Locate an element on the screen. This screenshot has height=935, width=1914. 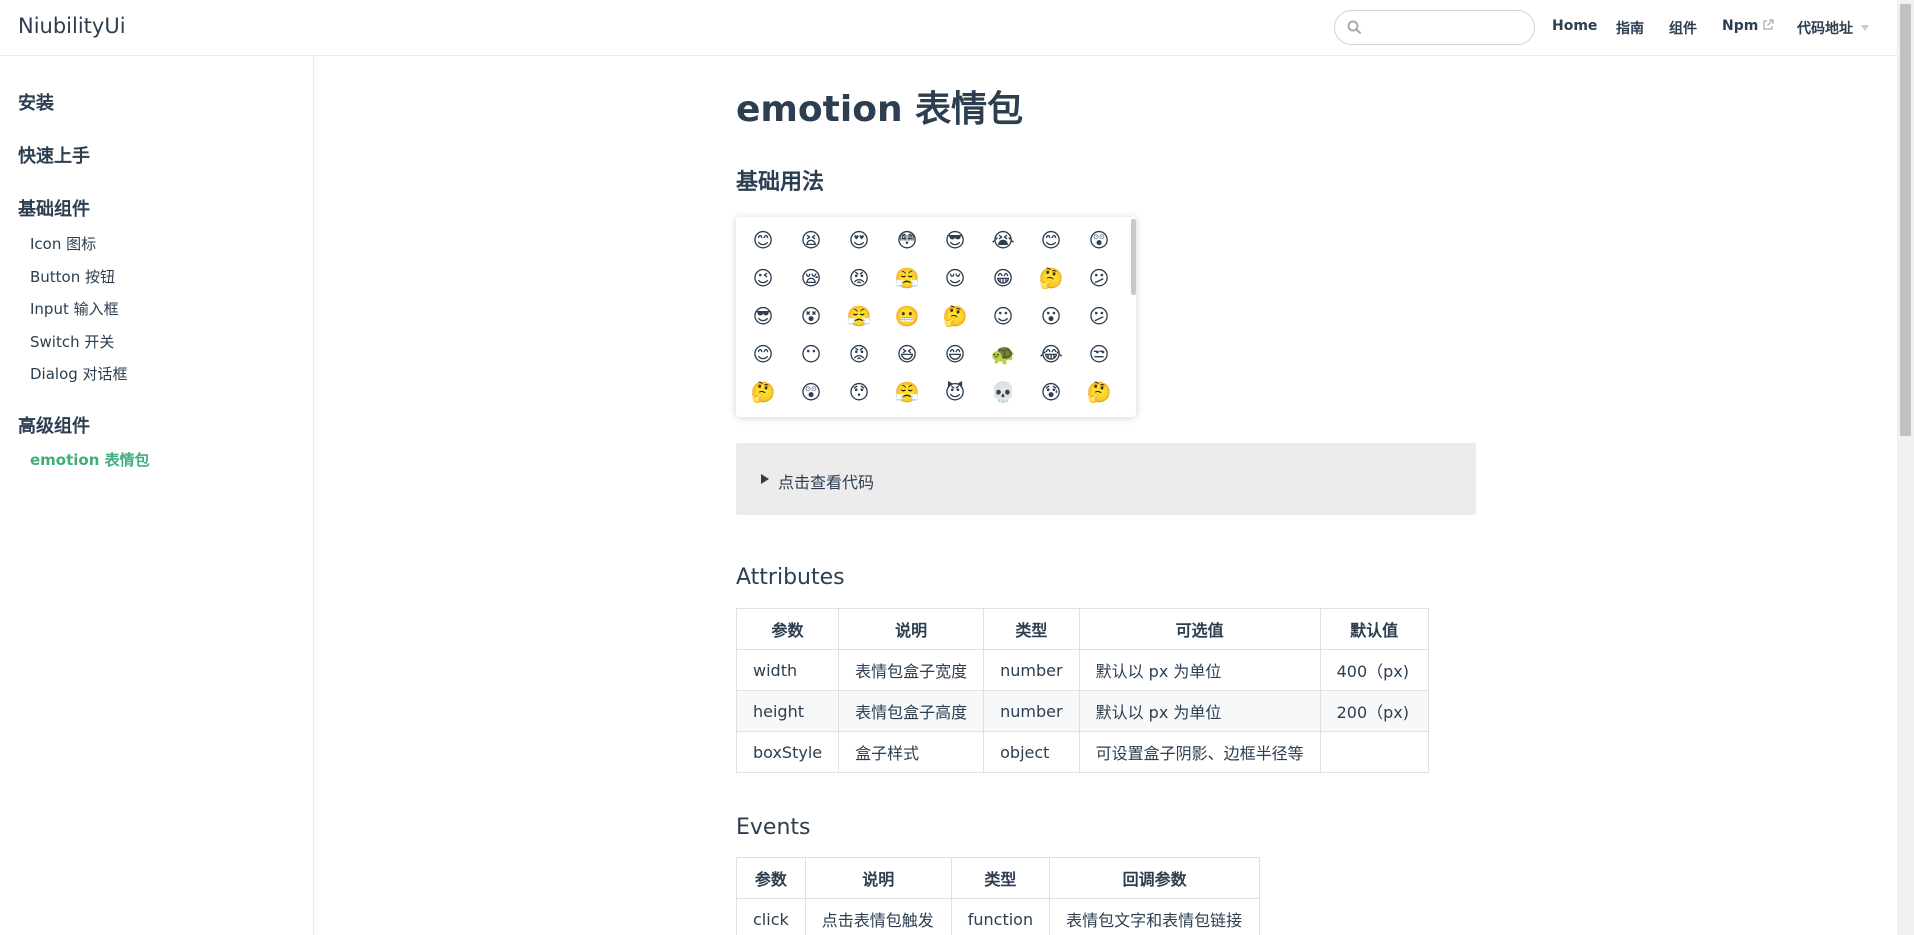
table-header-cell: 说明 is located at coordinates (911, 629).